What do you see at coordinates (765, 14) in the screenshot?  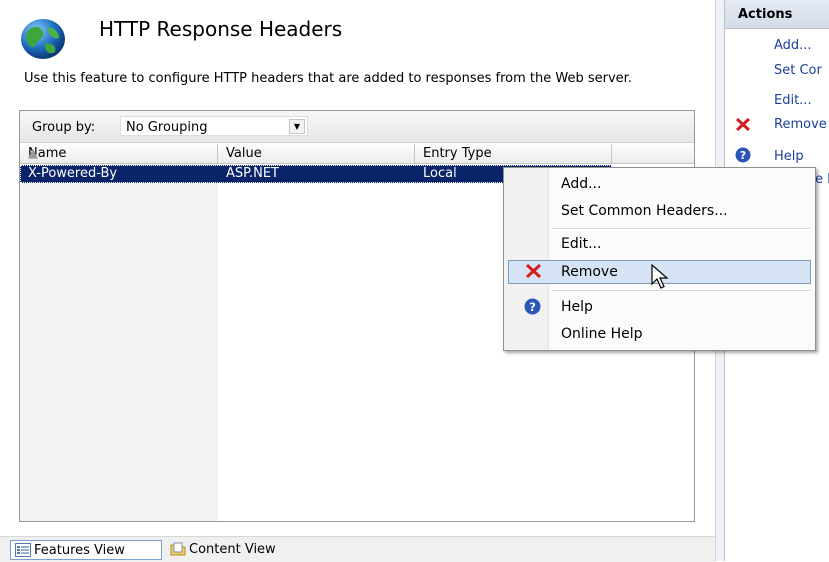 I see `actions-header-label: Actions` at bounding box center [765, 14].